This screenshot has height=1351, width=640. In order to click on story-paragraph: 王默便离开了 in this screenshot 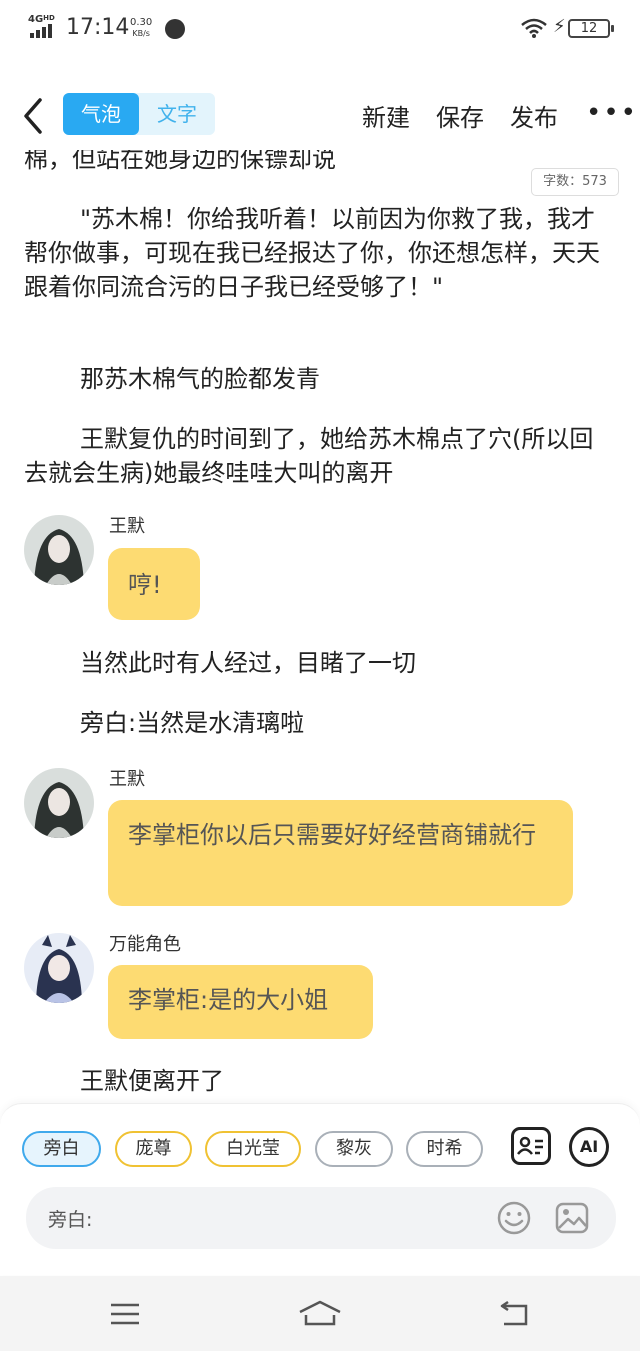, I will do `click(319, 1081)`.